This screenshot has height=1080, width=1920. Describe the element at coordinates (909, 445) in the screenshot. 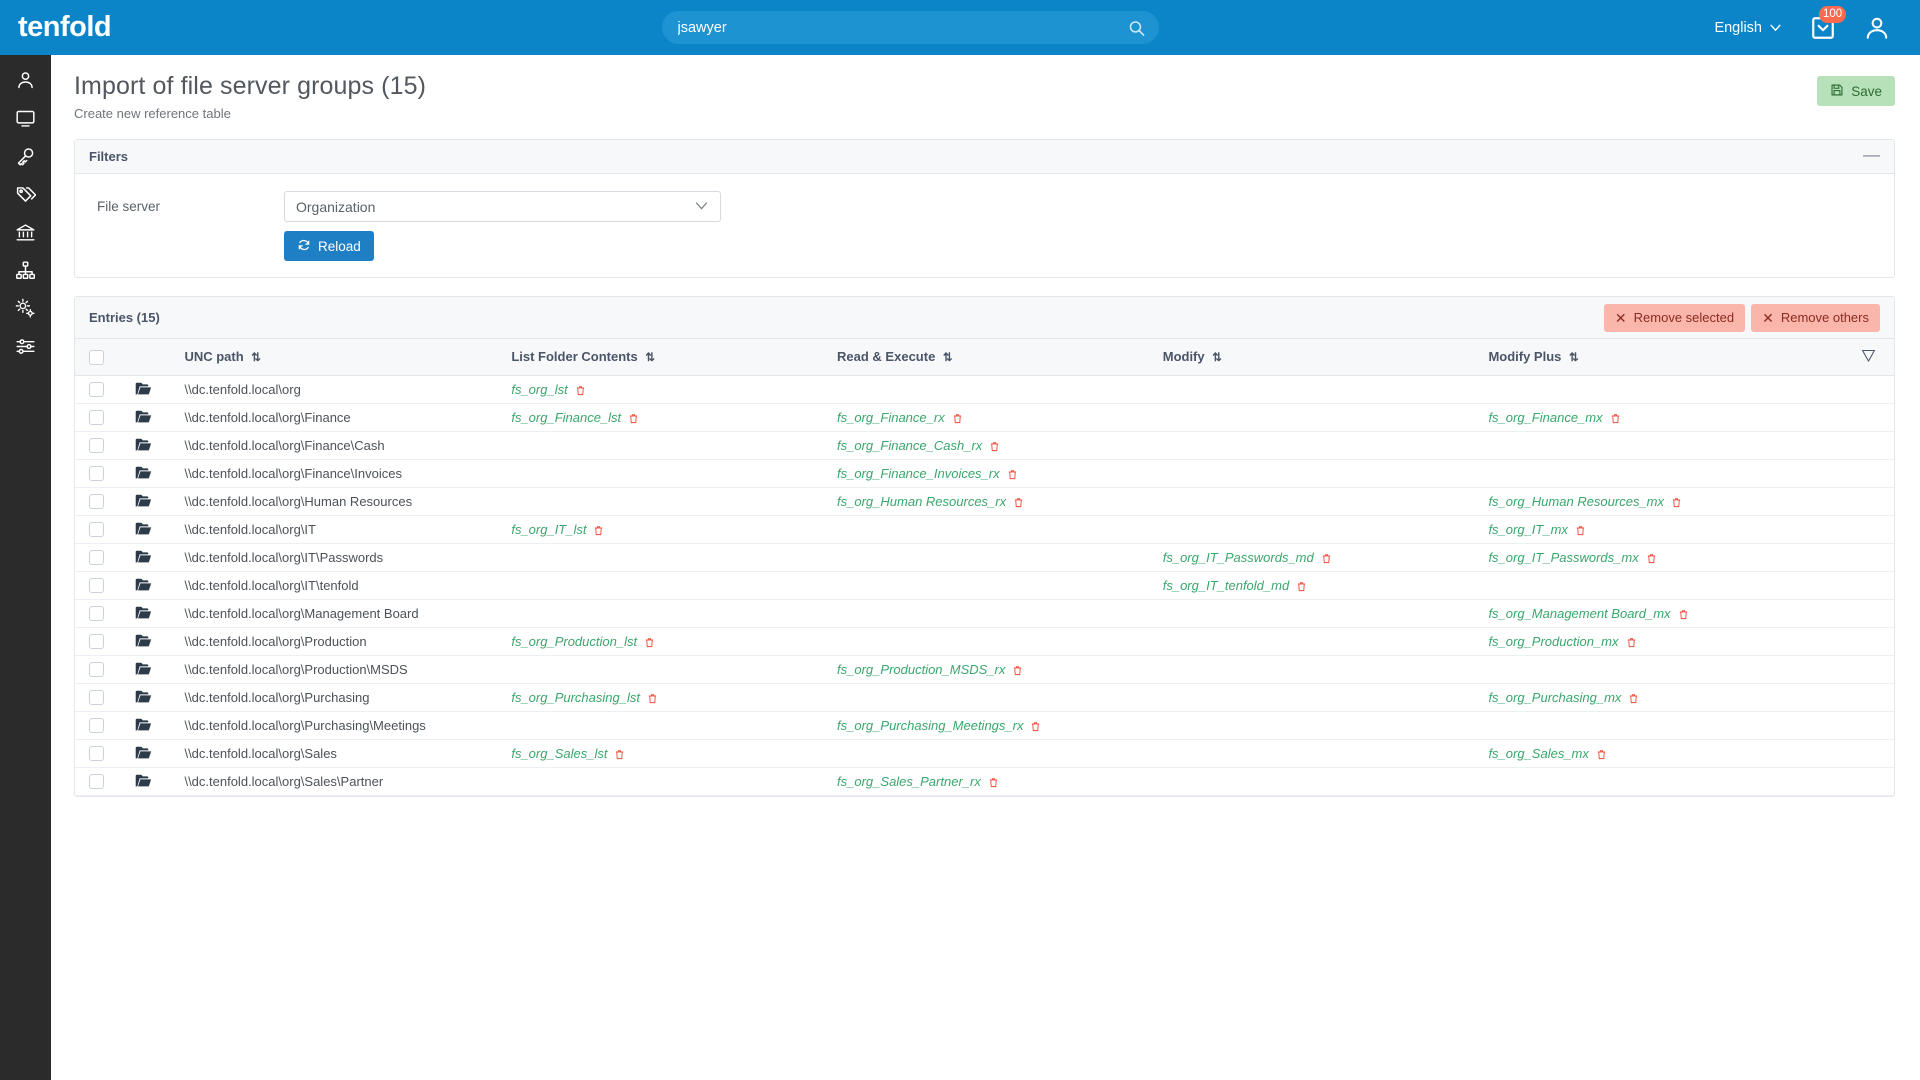

I see `group-name: fs_org_Finance_Cash_rx` at that location.